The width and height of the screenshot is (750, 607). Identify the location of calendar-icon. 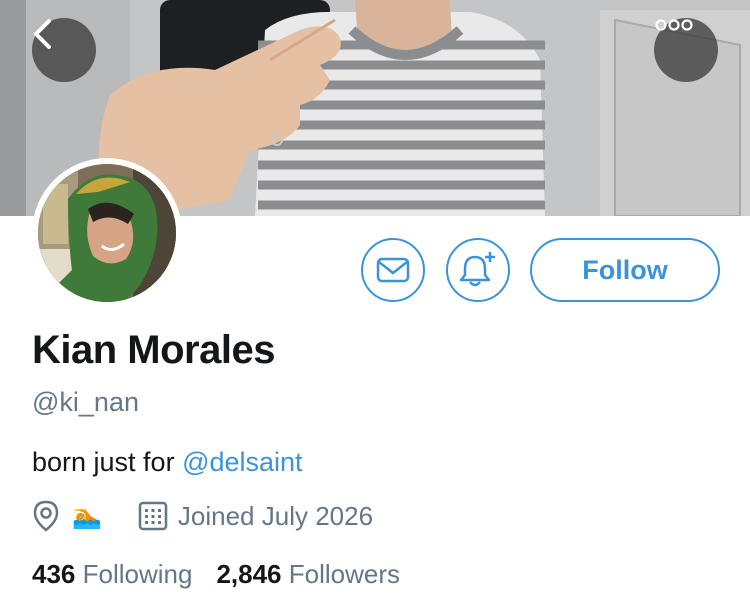
(153, 516).